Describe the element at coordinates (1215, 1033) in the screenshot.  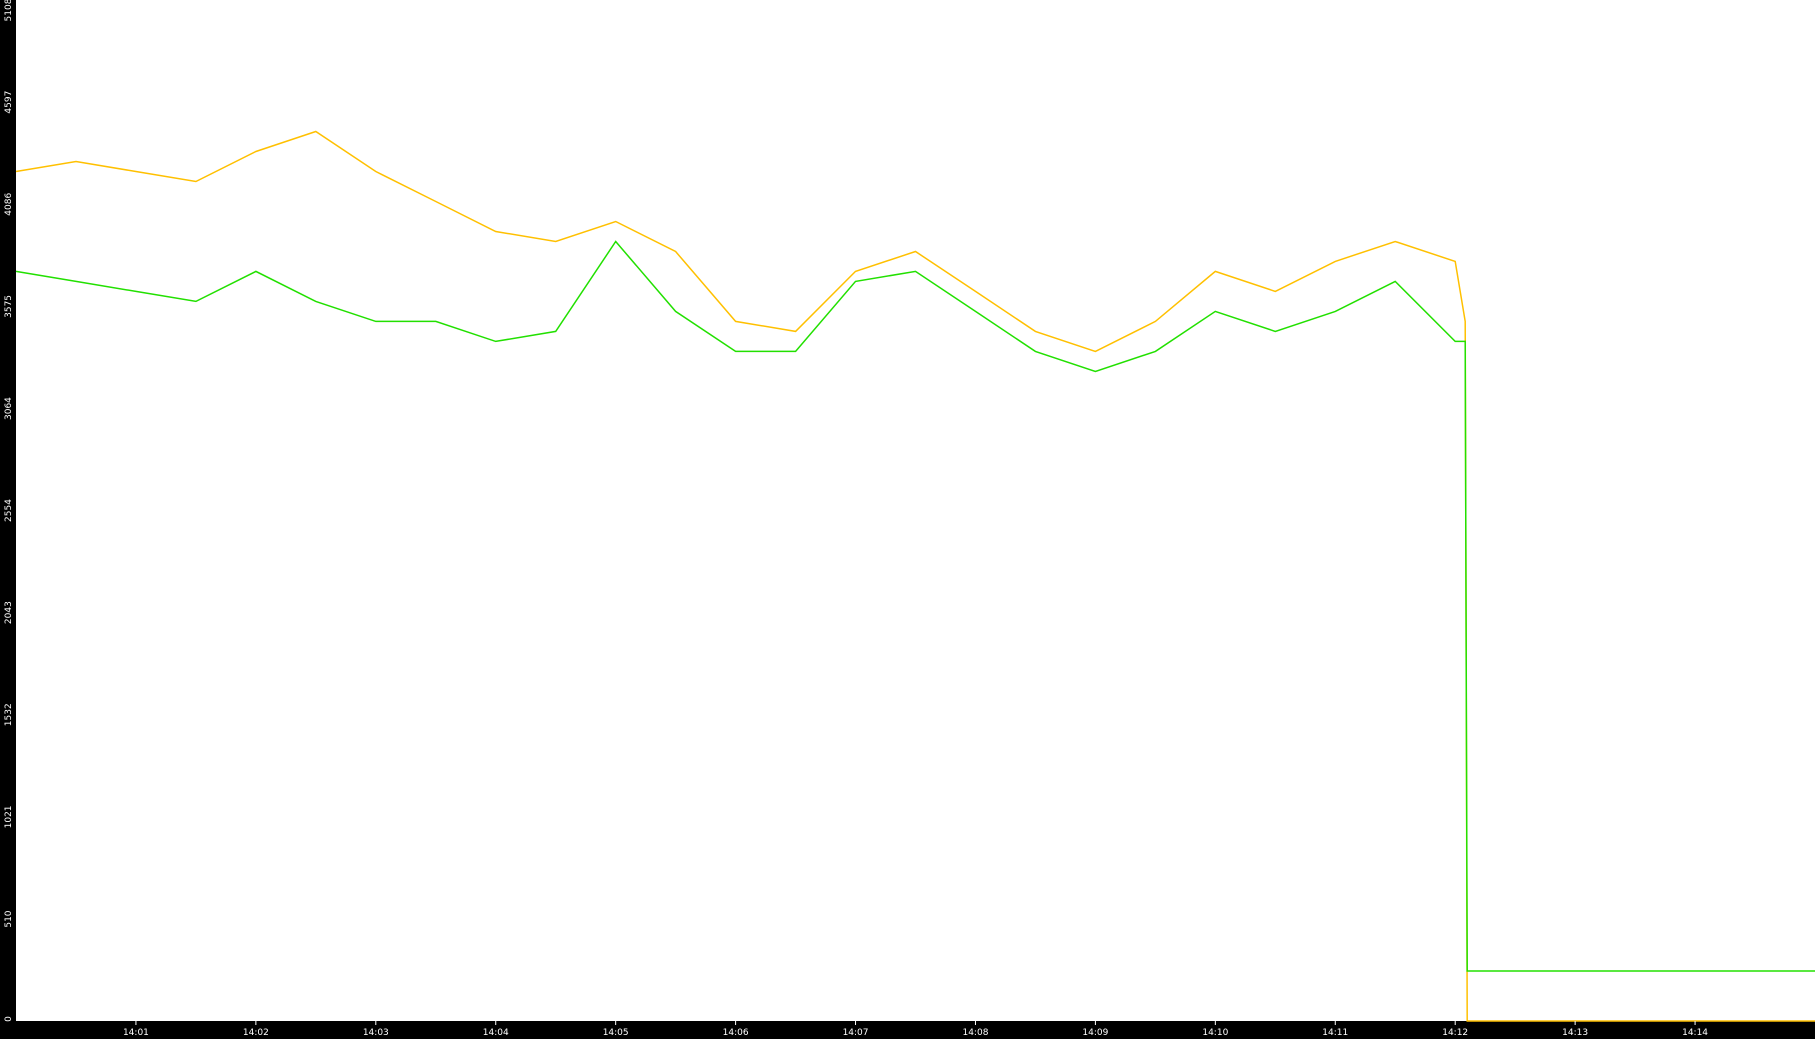
I see `x-tick-label: 14:10` at that location.